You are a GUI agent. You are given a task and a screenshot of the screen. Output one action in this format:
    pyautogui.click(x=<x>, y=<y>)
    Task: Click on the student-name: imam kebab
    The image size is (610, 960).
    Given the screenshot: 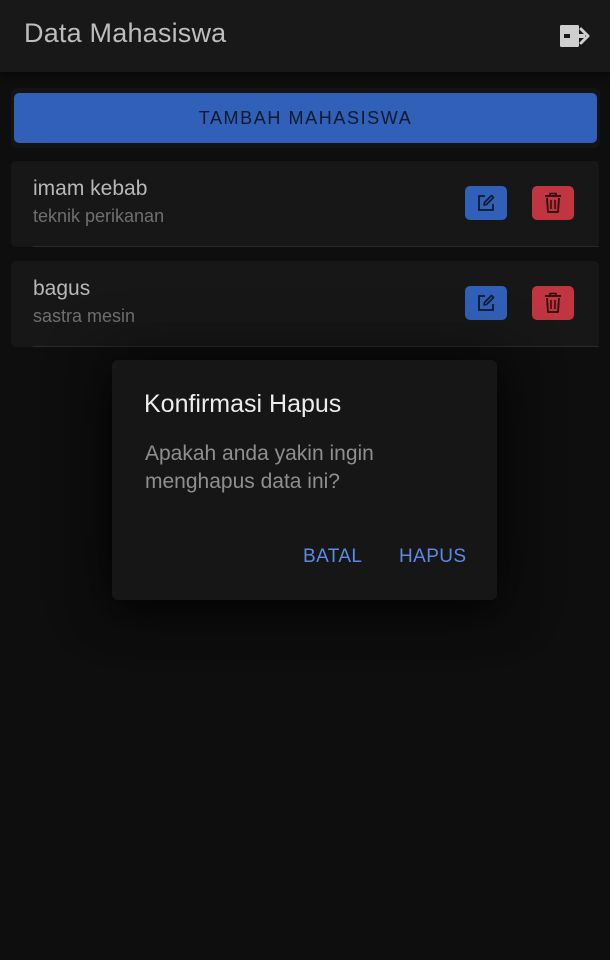 What is the action you would take?
    pyautogui.click(x=90, y=188)
    